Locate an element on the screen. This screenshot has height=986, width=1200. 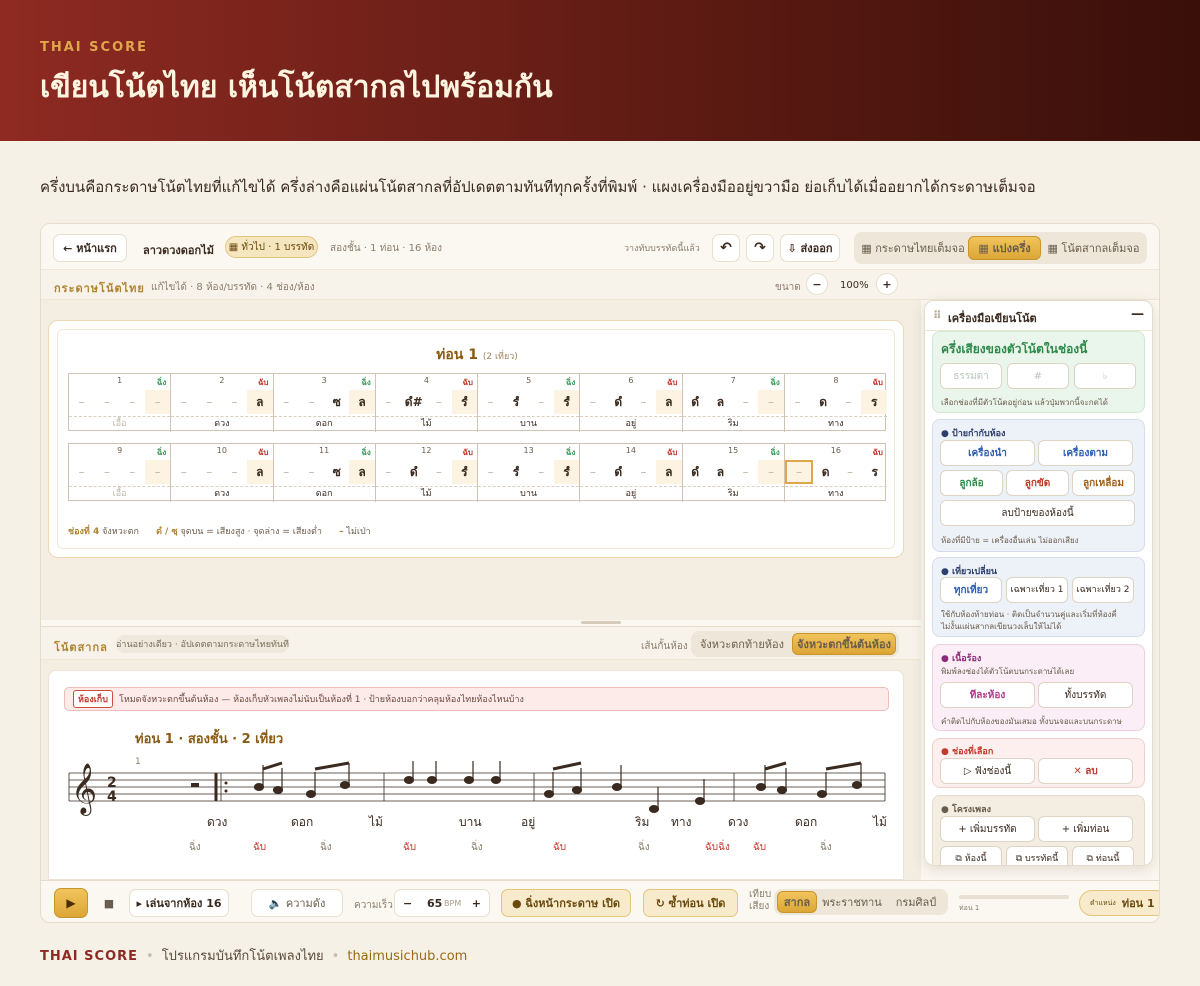
measure-cell: 13 ฉิ่ง – รํ – รํ บาน is located at coordinates (529, 473).